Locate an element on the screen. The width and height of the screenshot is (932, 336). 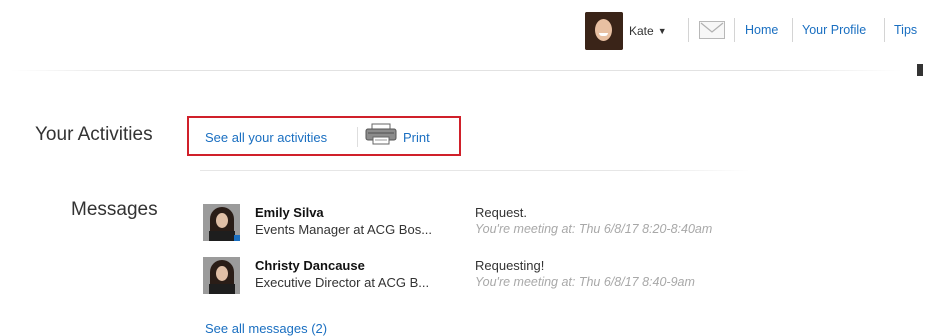
section-divider is located at coordinates (475, 170).